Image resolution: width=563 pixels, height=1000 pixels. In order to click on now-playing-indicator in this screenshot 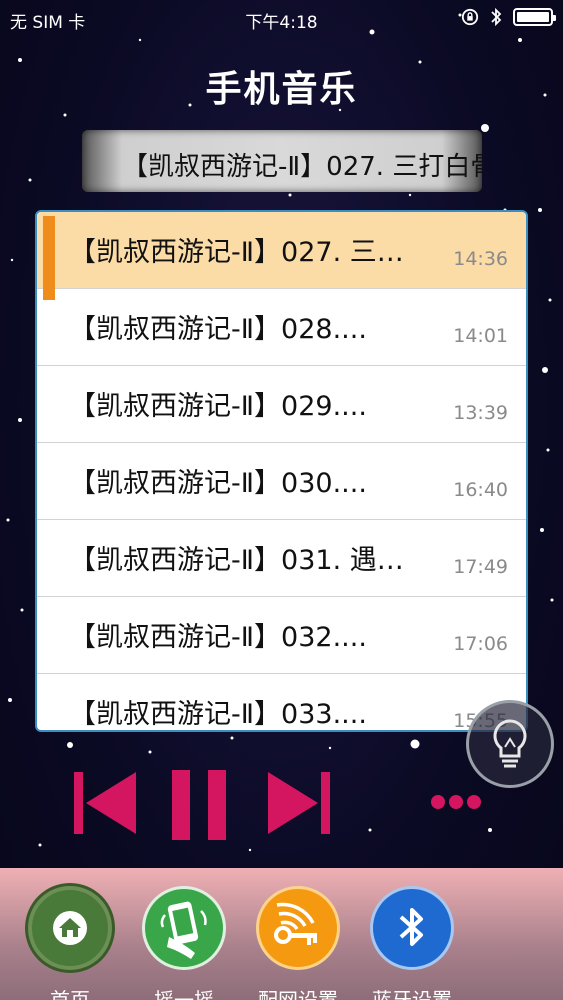, I will do `click(49, 258)`.